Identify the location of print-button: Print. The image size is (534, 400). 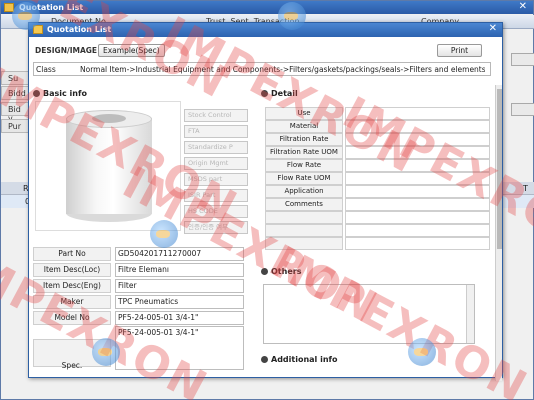
(459, 50).